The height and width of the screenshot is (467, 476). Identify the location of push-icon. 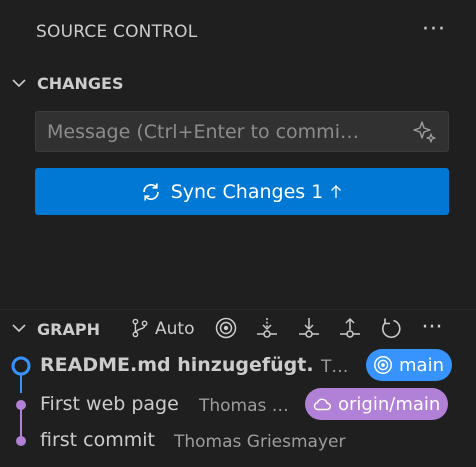
(350, 328).